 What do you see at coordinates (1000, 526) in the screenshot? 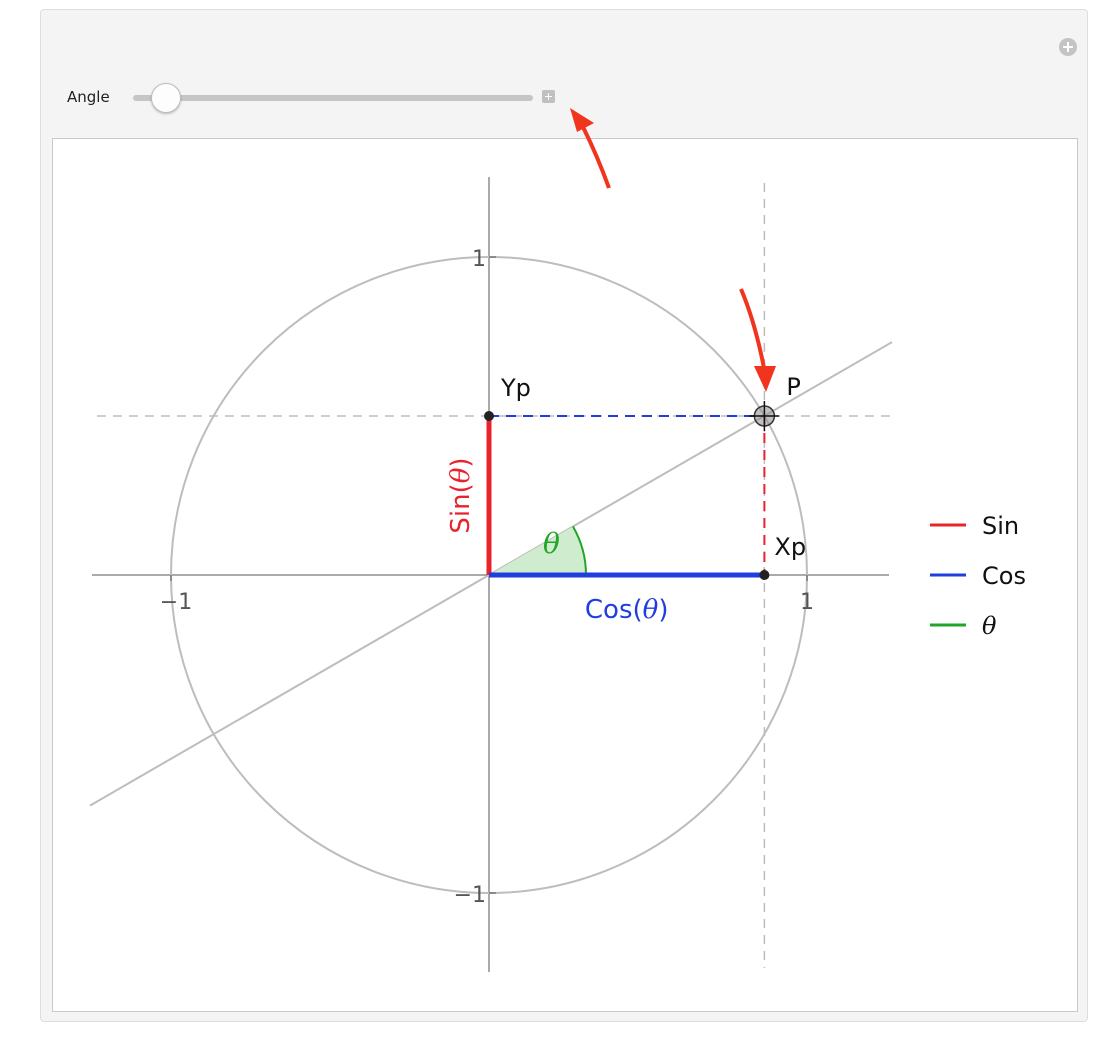
I see `legend-label-sin: Sin` at bounding box center [1000, 526].